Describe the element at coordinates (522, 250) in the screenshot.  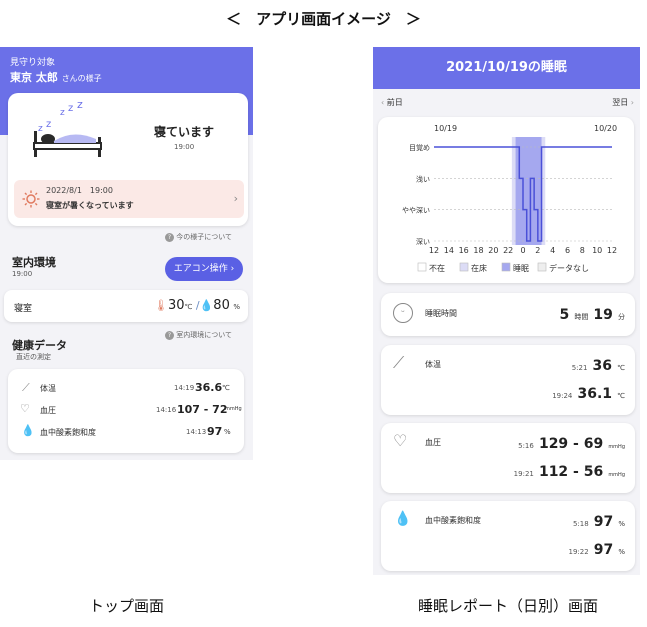
I see `x-tick-label: 0` at that location.